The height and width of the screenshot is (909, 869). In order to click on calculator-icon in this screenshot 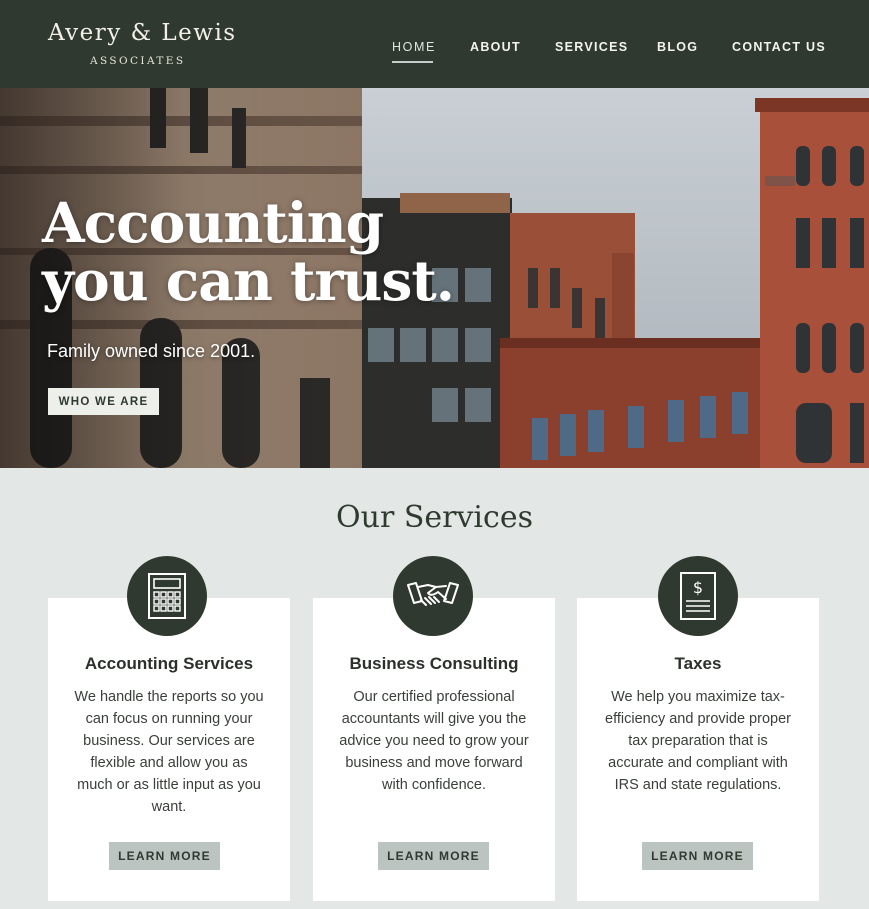, I will do `click(167, 596)`.